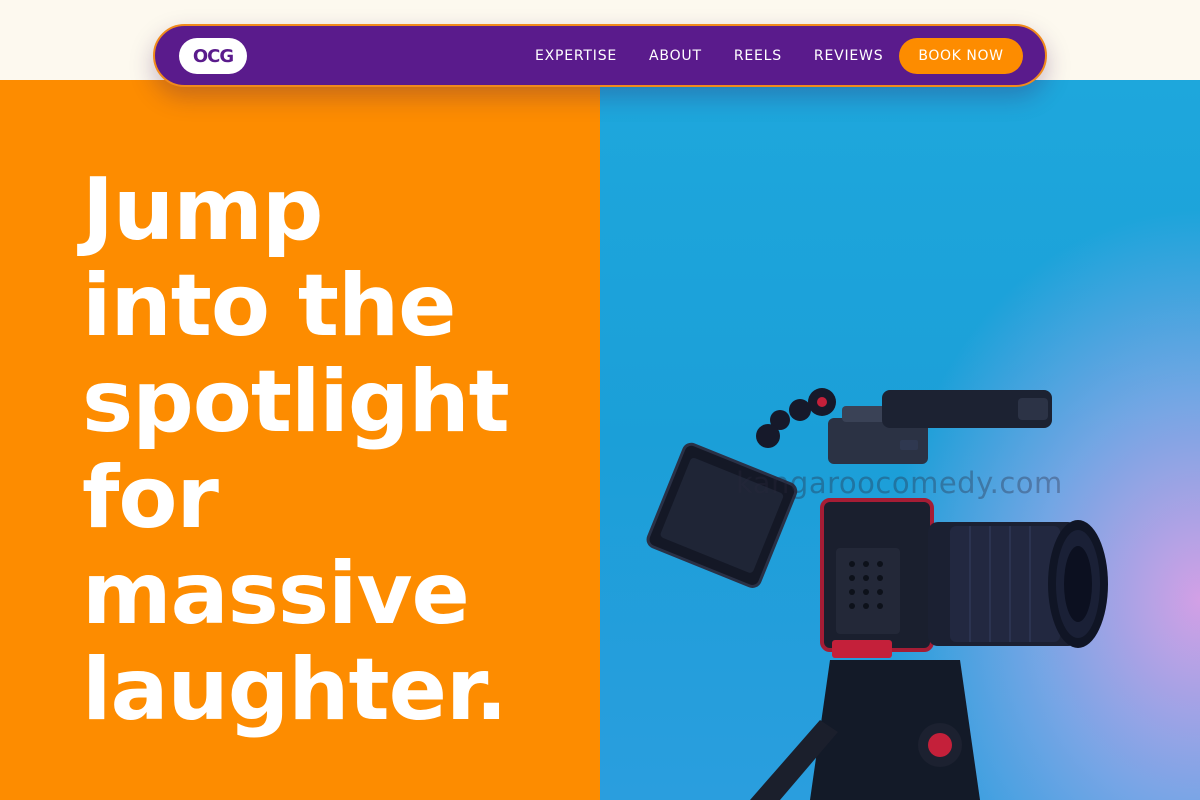 Image resolution: width=1200 pixels, height=800 pixels. I want to click on headline-line: Jump, so click(202, 210).